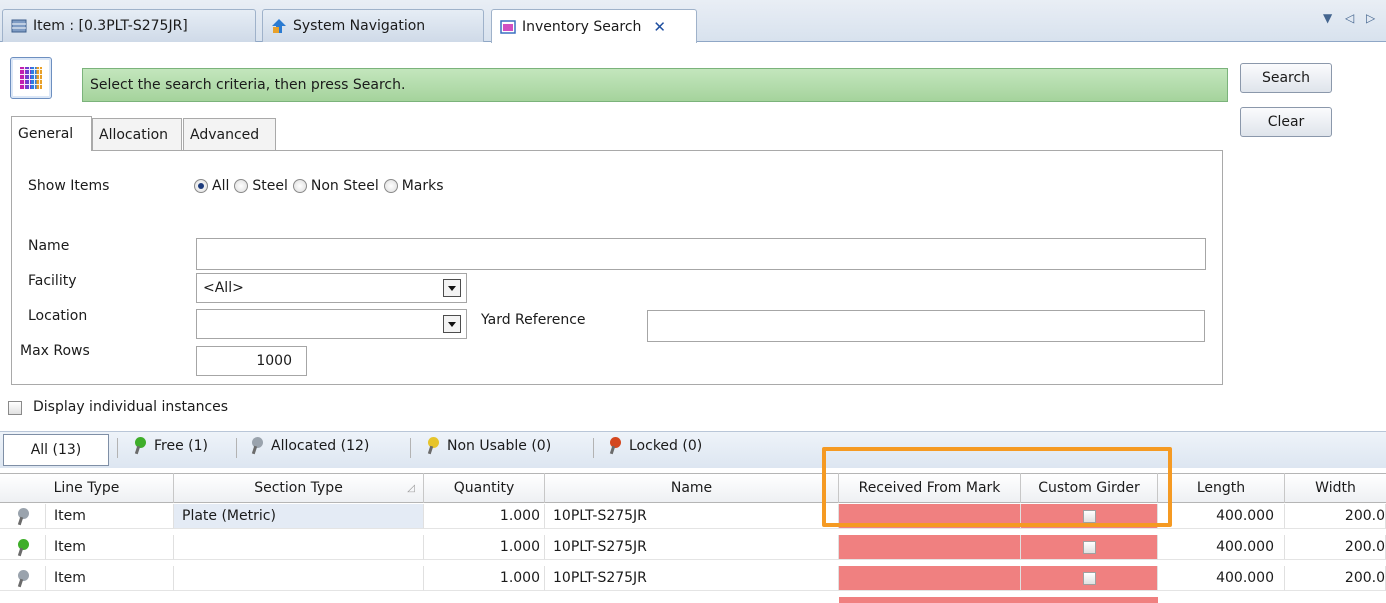 Image resolution: width=1386 pixels, height=603 pixels. What do you see at coordinates (320, 445) in the screenshot?
I see `filter-label: Allocated (12)` at bounding box center [320, 445].